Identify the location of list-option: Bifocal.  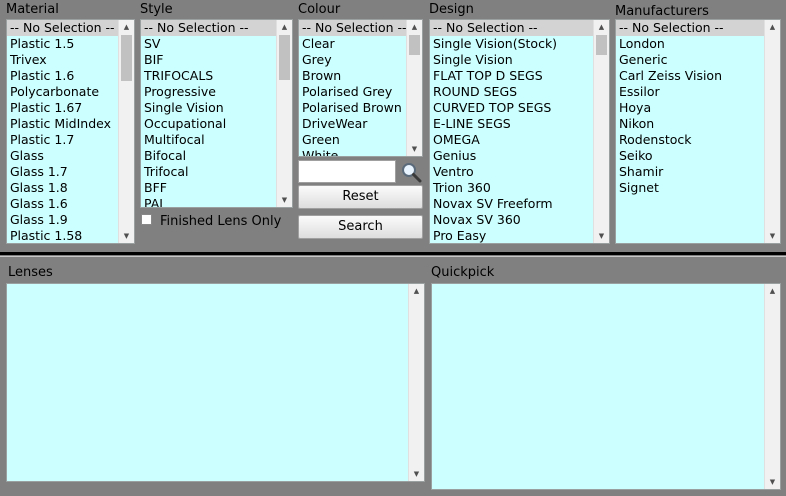
(208, 156).